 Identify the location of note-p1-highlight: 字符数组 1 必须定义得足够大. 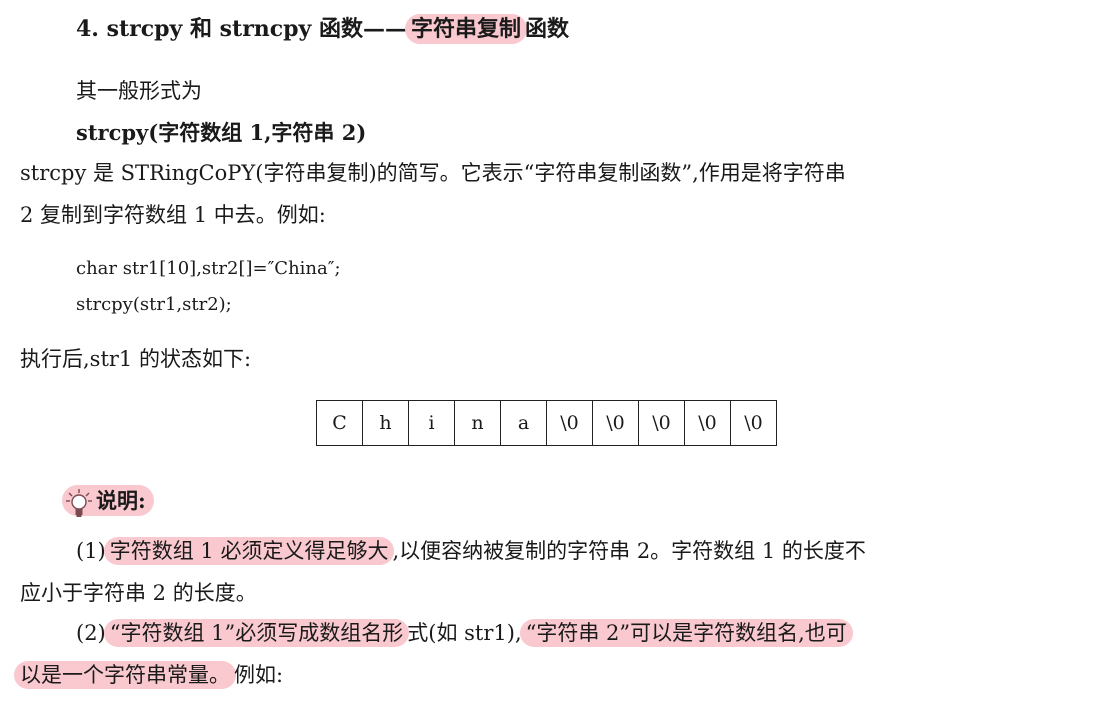
(249, 551).